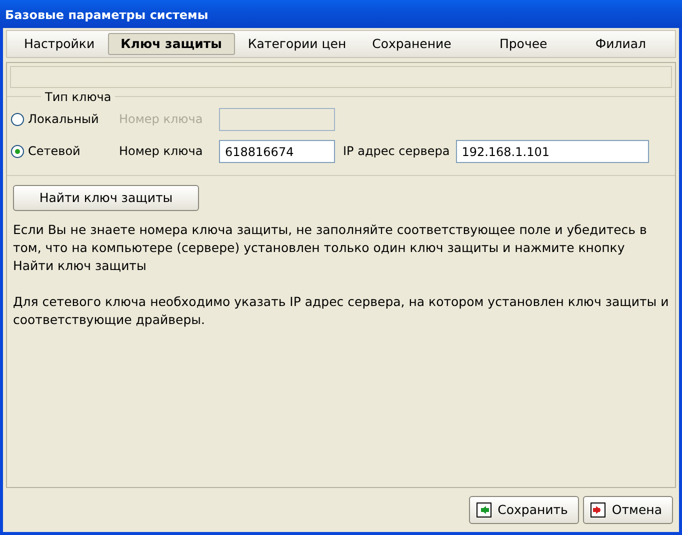 This screenshot has width=682, height=535. Describe the element at coordinates (523, 510) in the screenshot. I see `save-button: Сохранить` at that location.